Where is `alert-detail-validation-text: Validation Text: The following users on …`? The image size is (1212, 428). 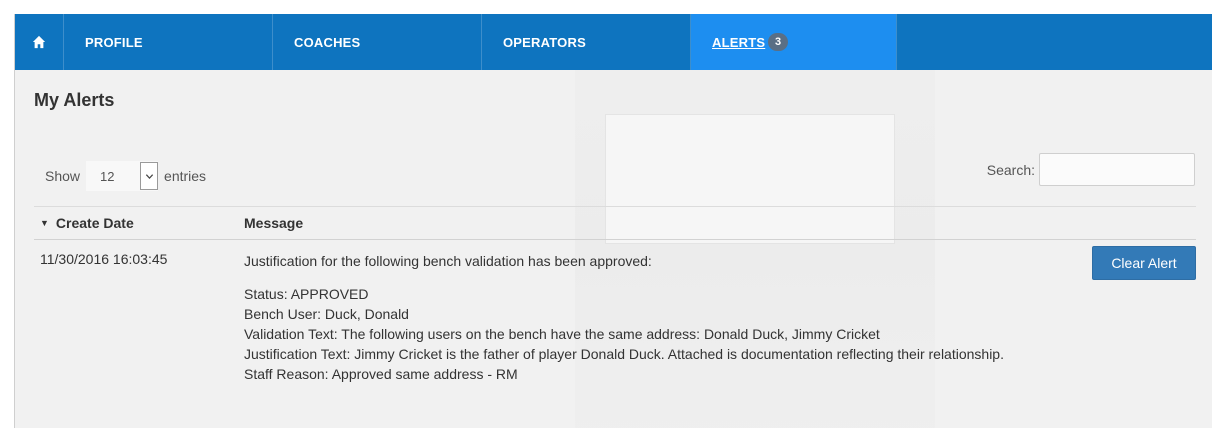 alert-detail-validation-text: Validation Text: The following users on … is located at coordinates (562, 334).